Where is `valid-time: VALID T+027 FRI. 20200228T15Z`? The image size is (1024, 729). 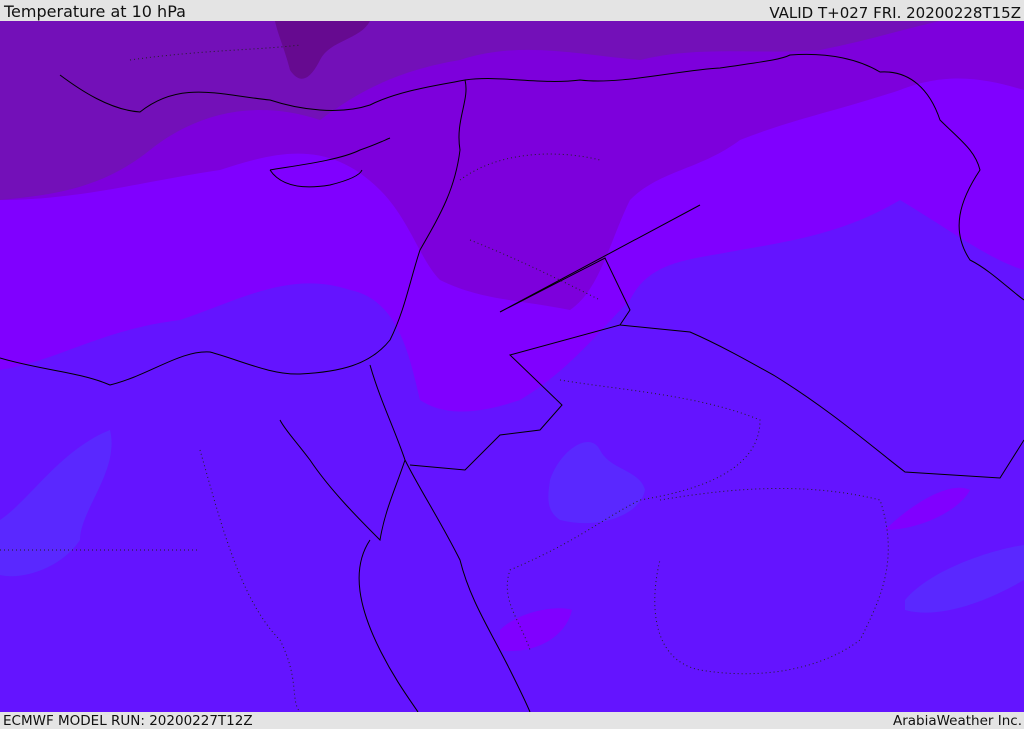
valid-time: VALID T+027 FRI. 20200228T15Z is located at coordinates (895, 13).